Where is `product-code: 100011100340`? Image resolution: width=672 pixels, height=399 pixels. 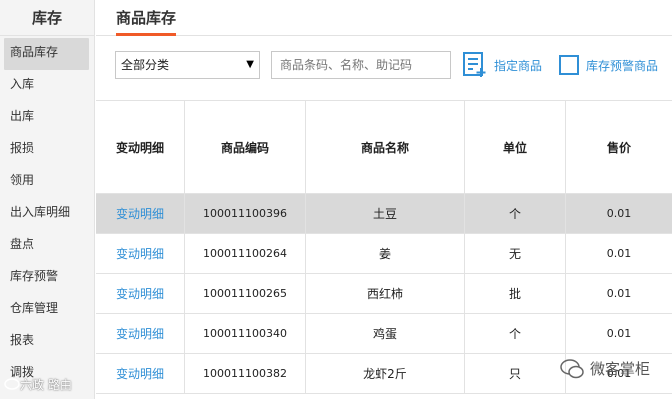
product-code: 100011100340 is located at coordinates (245, 333).